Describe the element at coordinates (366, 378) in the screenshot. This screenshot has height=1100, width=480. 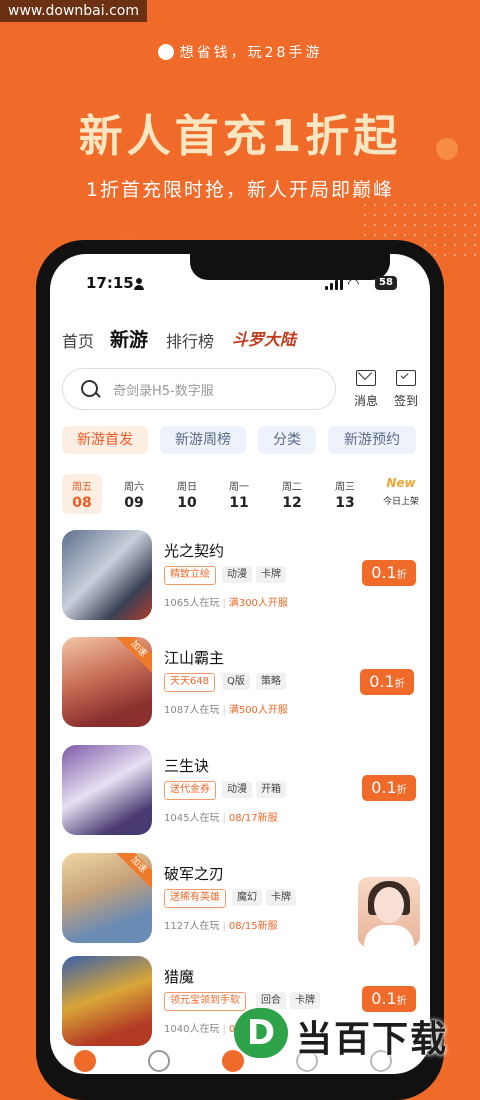
I see `mail-icon` at that location.